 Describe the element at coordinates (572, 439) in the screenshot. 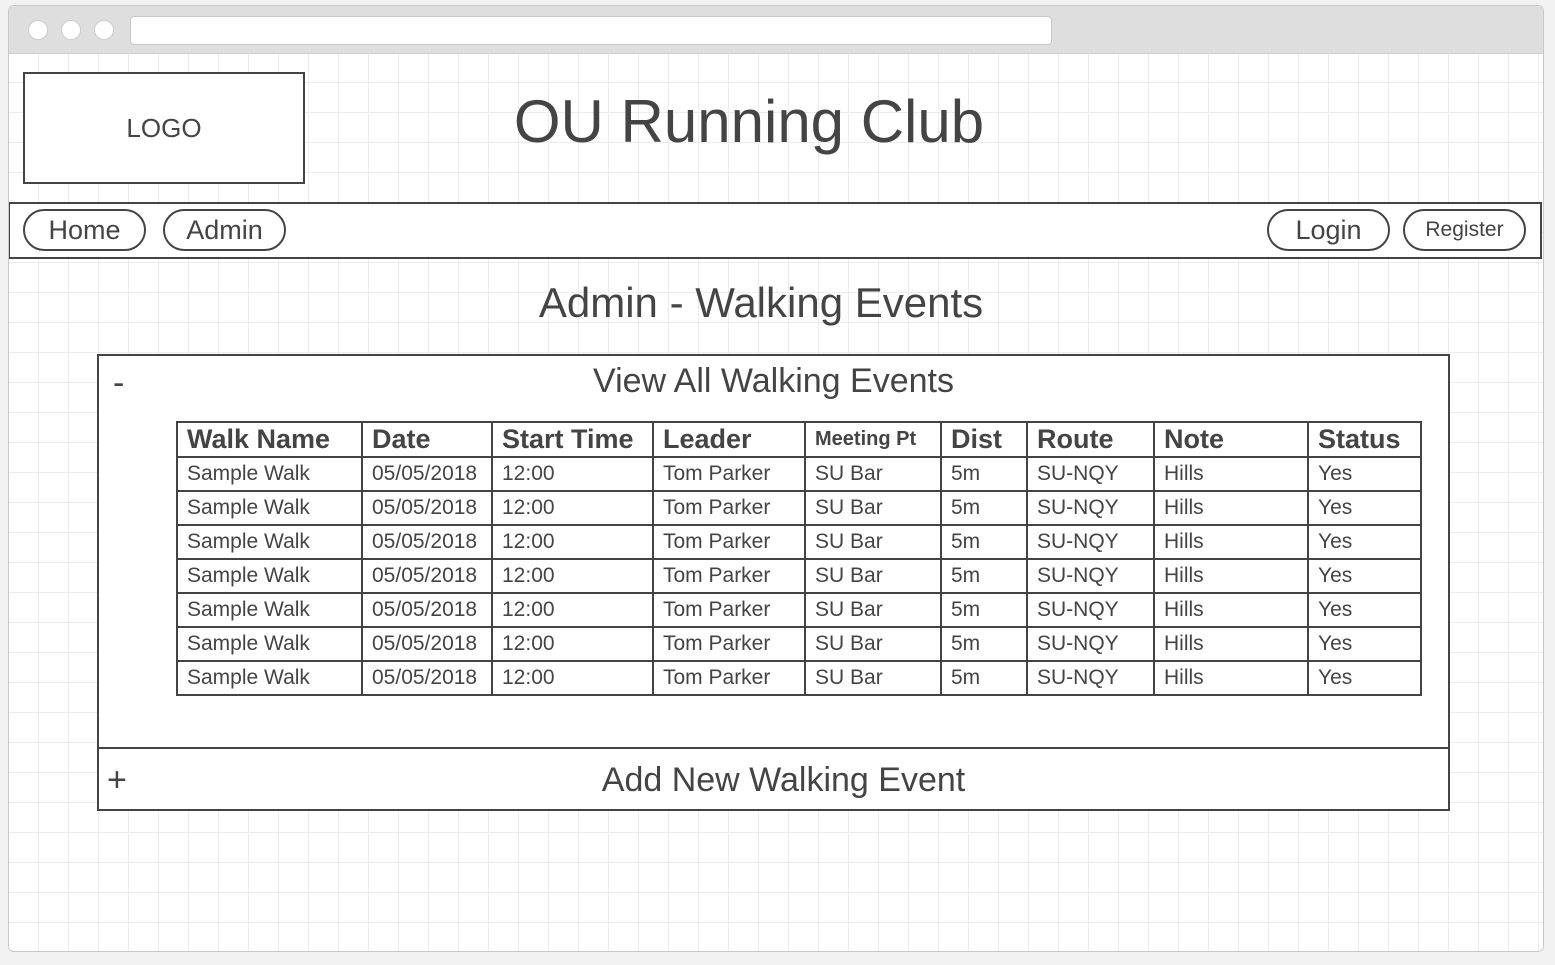

I see `column-header: Start Time` at that location.